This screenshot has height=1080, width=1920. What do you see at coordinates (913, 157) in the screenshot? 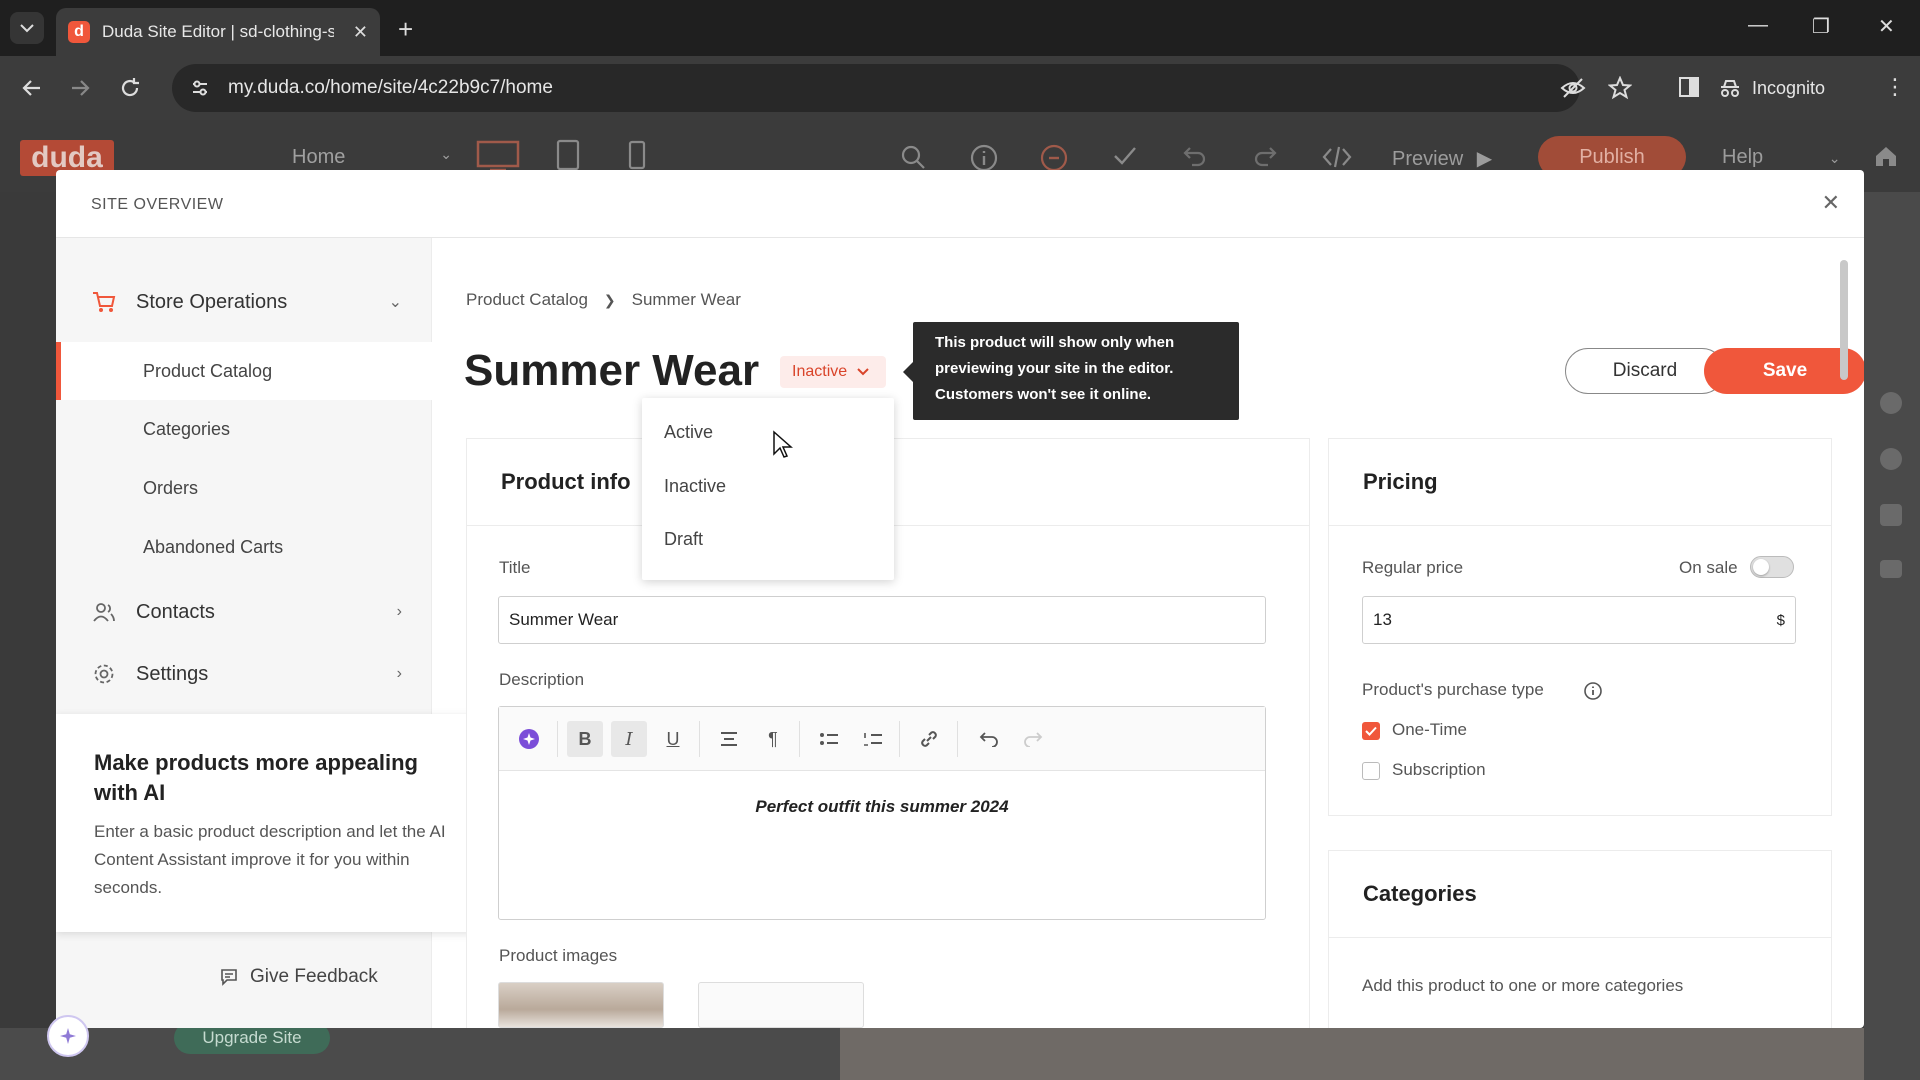
I see `search-icon` at bounding box center [913, 157].